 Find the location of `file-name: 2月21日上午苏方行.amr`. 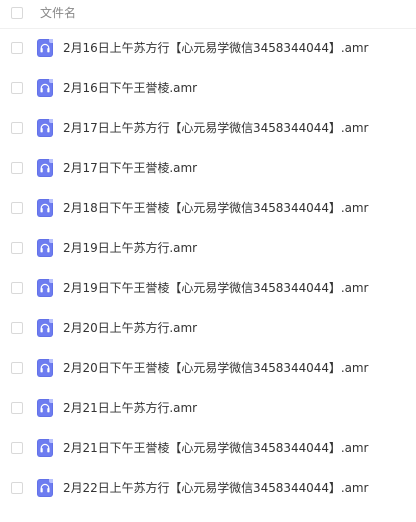

file-name: 2月21日上午苏方行.amr is located at coordinates (130, 408).